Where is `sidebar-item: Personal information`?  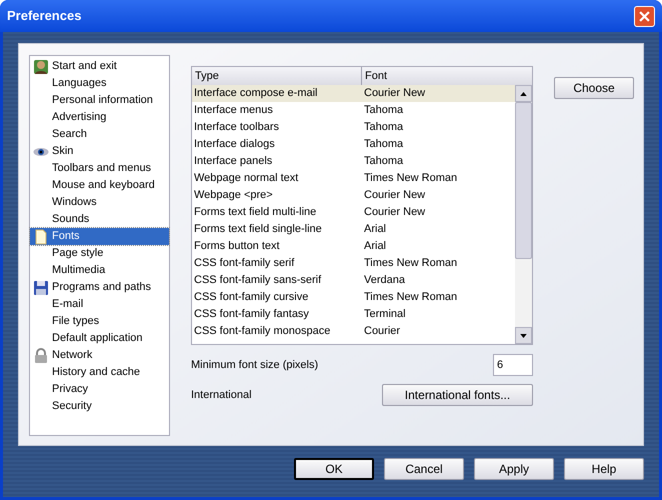 sidebar-item: Personal information is located at coordinates (99, 100).